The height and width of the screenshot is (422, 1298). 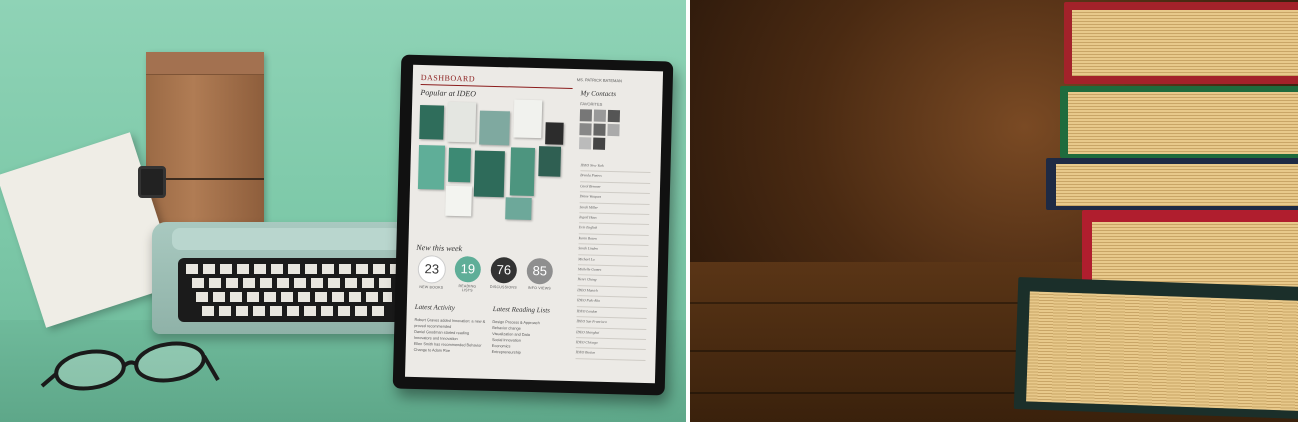 What do you see at coordinates (467, 288) in the screenshot?
I see `stat-label: READING LISTS` at bounding box center [467, 288].